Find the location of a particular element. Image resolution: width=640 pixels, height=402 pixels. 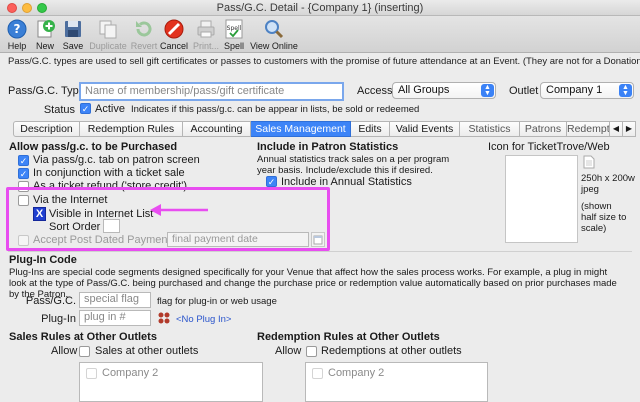

redemption-other-outlets-checkbox is located at coordinates (311, 351).